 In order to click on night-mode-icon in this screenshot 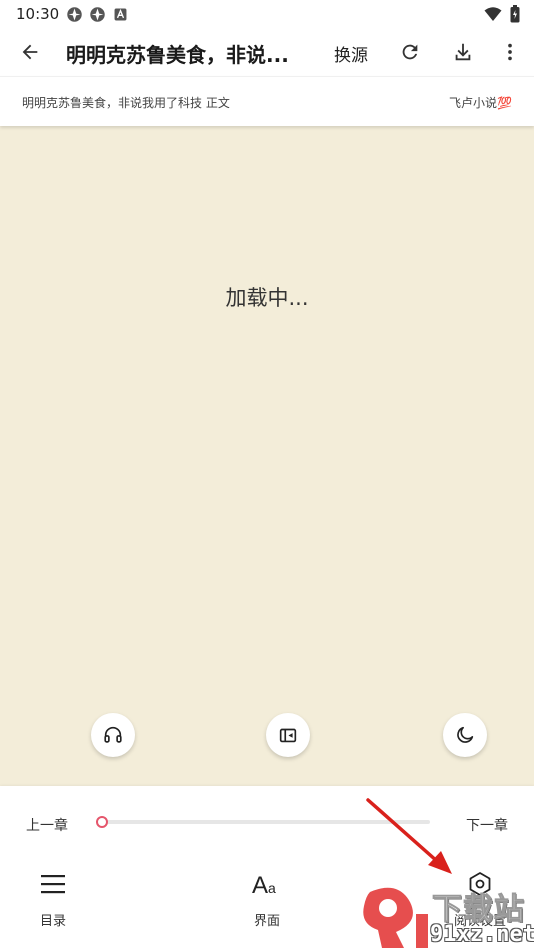, I will do `click(465, 734)`.